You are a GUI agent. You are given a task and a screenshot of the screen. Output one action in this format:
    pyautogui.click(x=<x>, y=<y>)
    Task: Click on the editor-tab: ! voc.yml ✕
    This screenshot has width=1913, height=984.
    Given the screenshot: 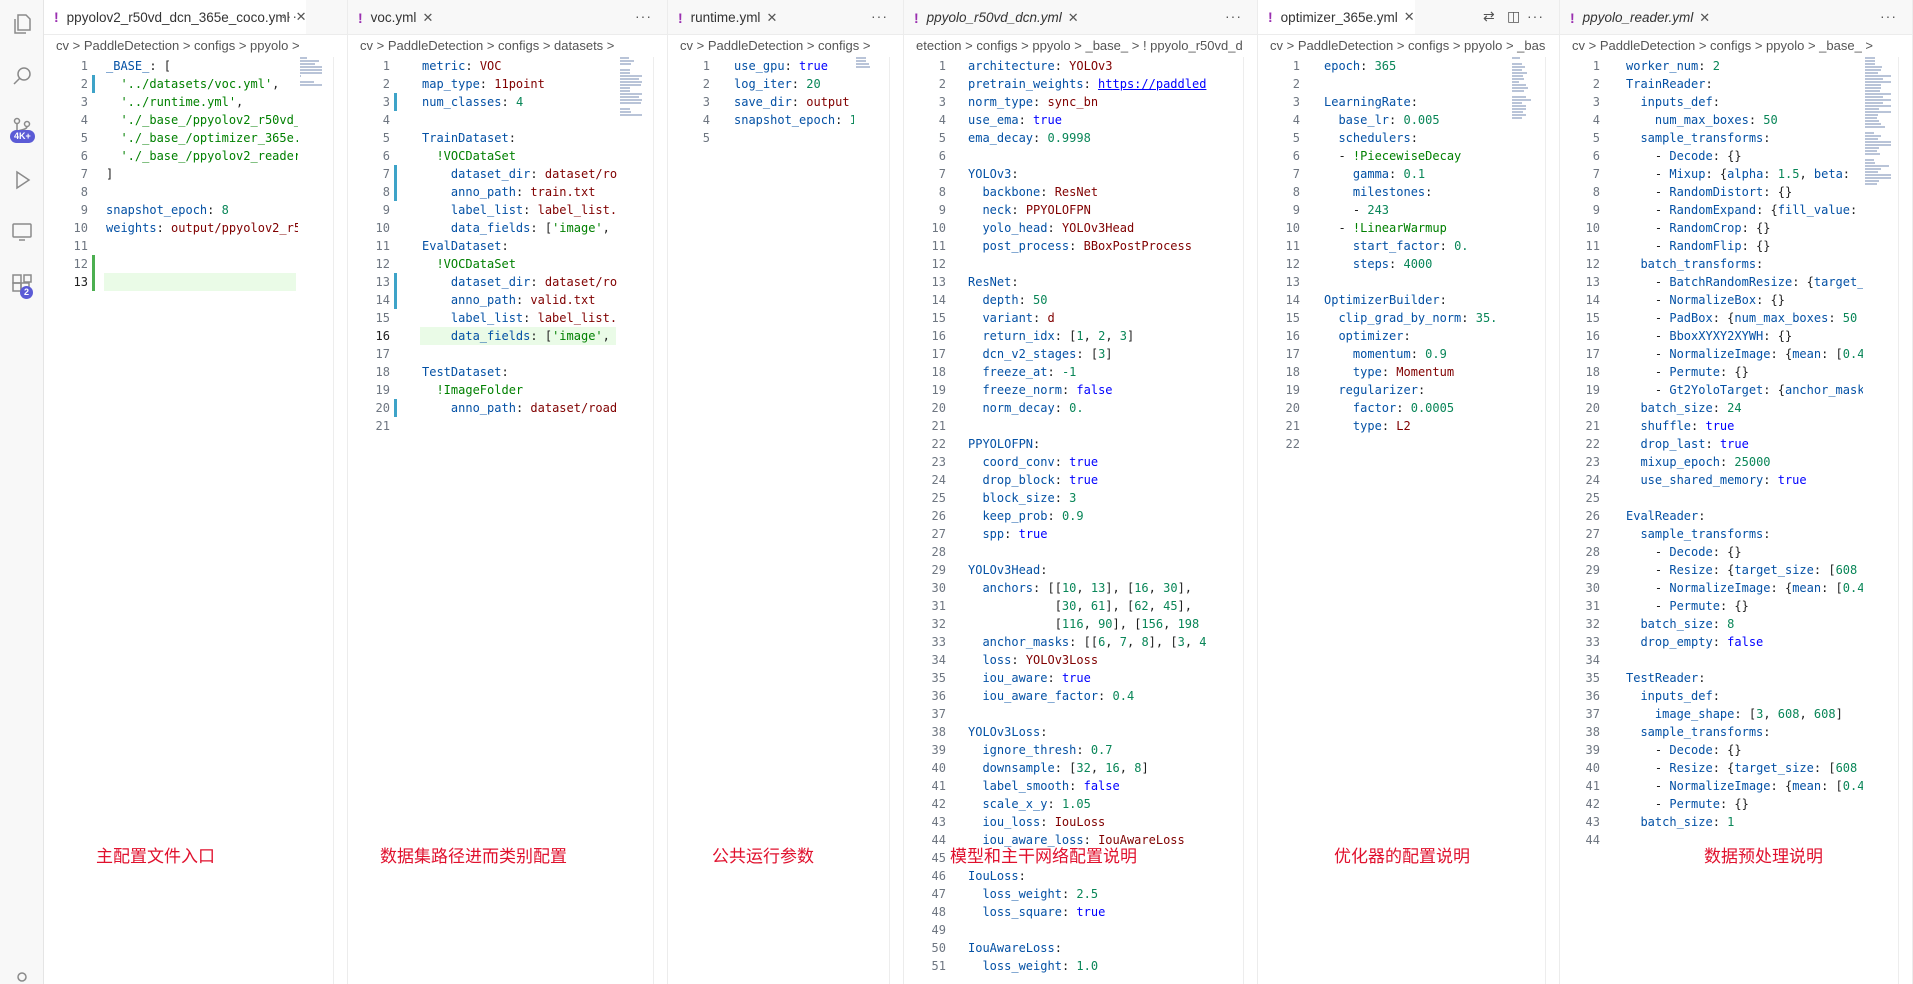 What is the action you would take?
    pyautogui.click(x=390, y=17)
    